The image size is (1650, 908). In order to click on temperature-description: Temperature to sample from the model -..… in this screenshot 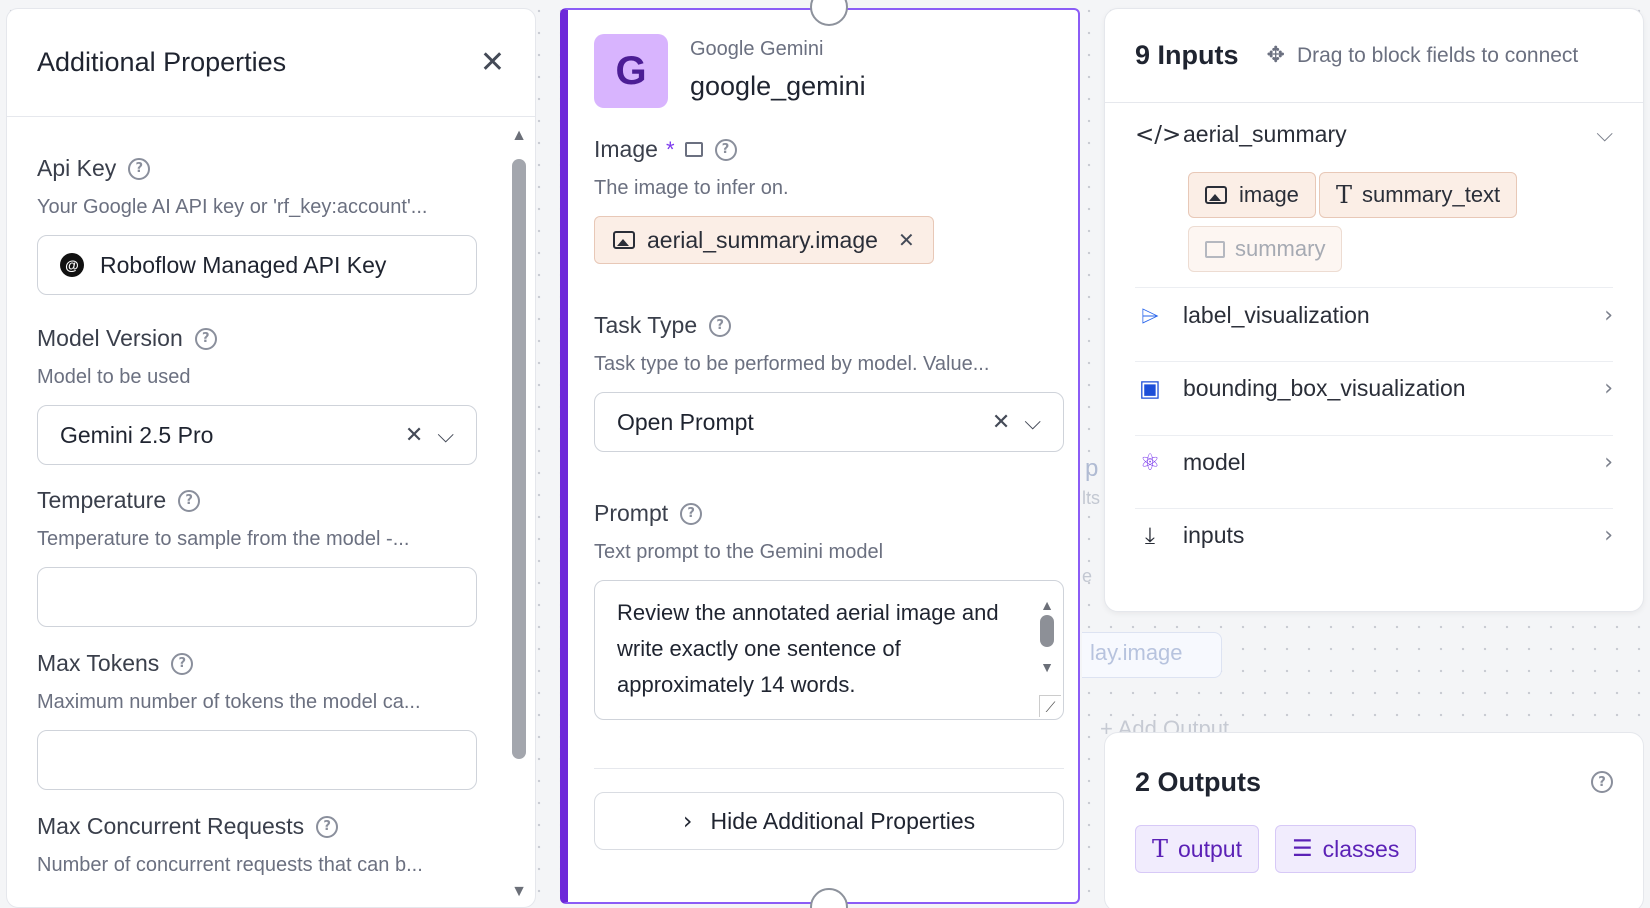, I will do `click(223, 539)`.